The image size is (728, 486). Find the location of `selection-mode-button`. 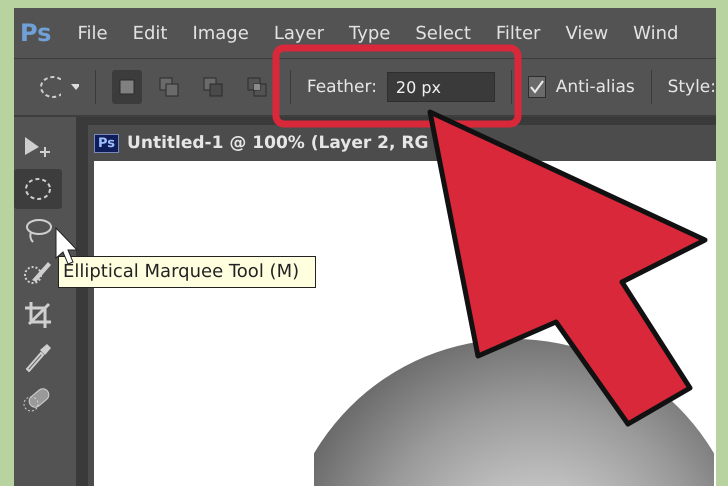

selection-mode-button is located at coordinates (127, 87).